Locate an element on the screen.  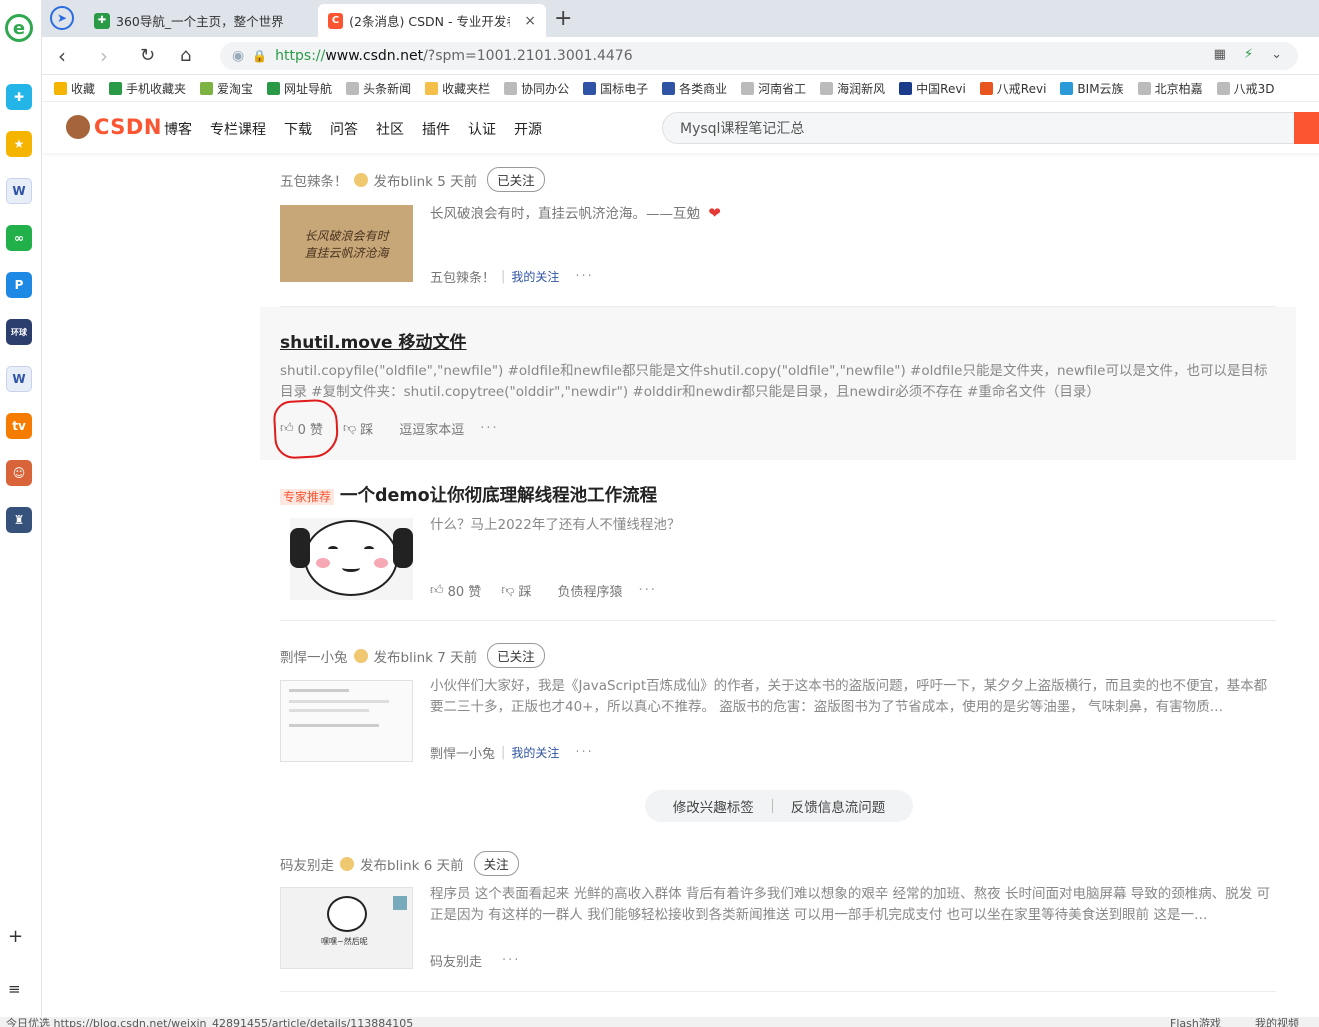
navigation-icon: ➤ is located at coordinates (62, 18).